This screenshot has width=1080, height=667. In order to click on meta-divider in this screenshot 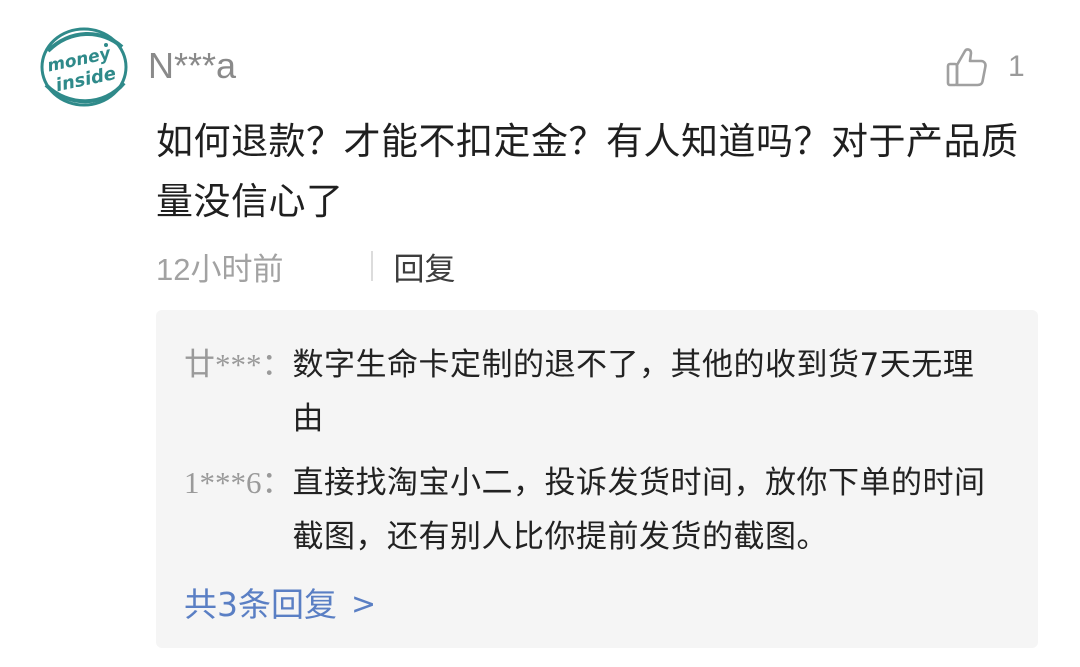, I will do `click(372, 266)`.